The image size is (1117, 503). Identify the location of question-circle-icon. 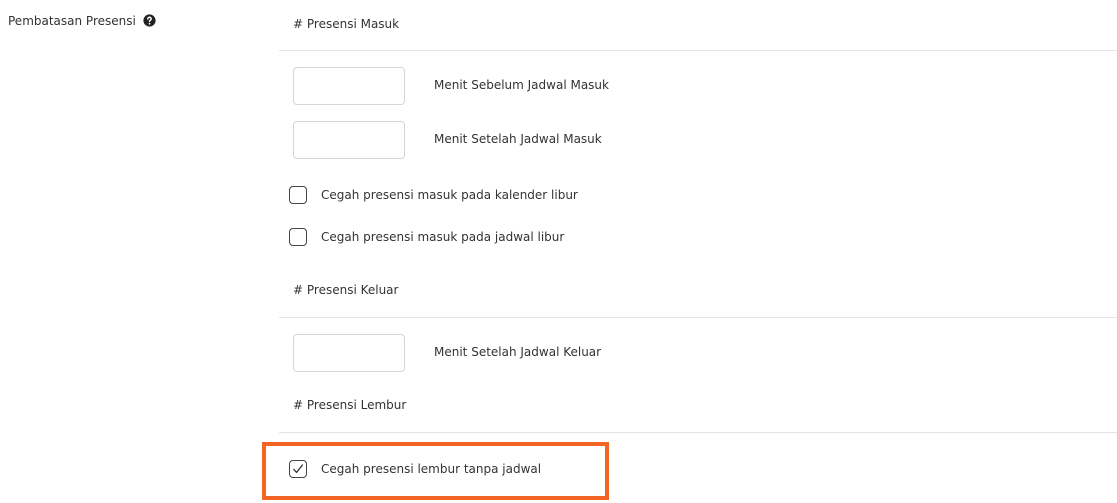
(149, 20).